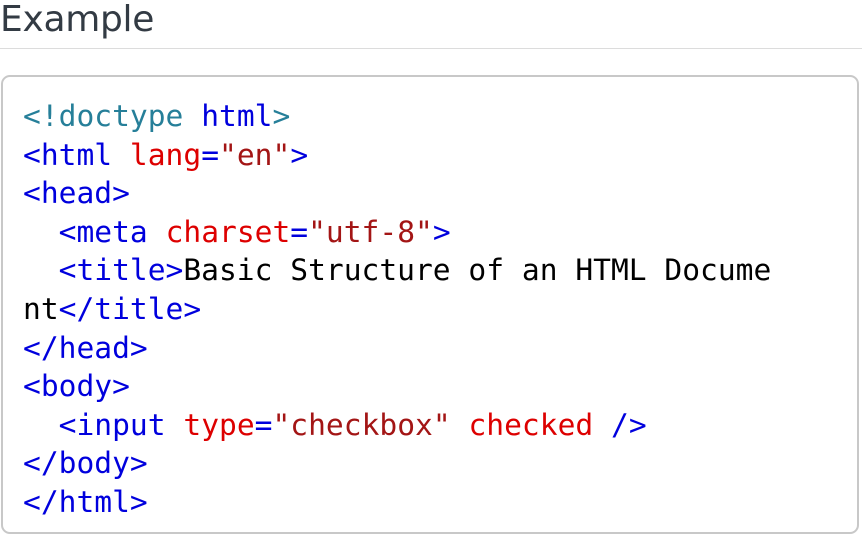  I want to click on code-line: </head>, so click(440, 348).